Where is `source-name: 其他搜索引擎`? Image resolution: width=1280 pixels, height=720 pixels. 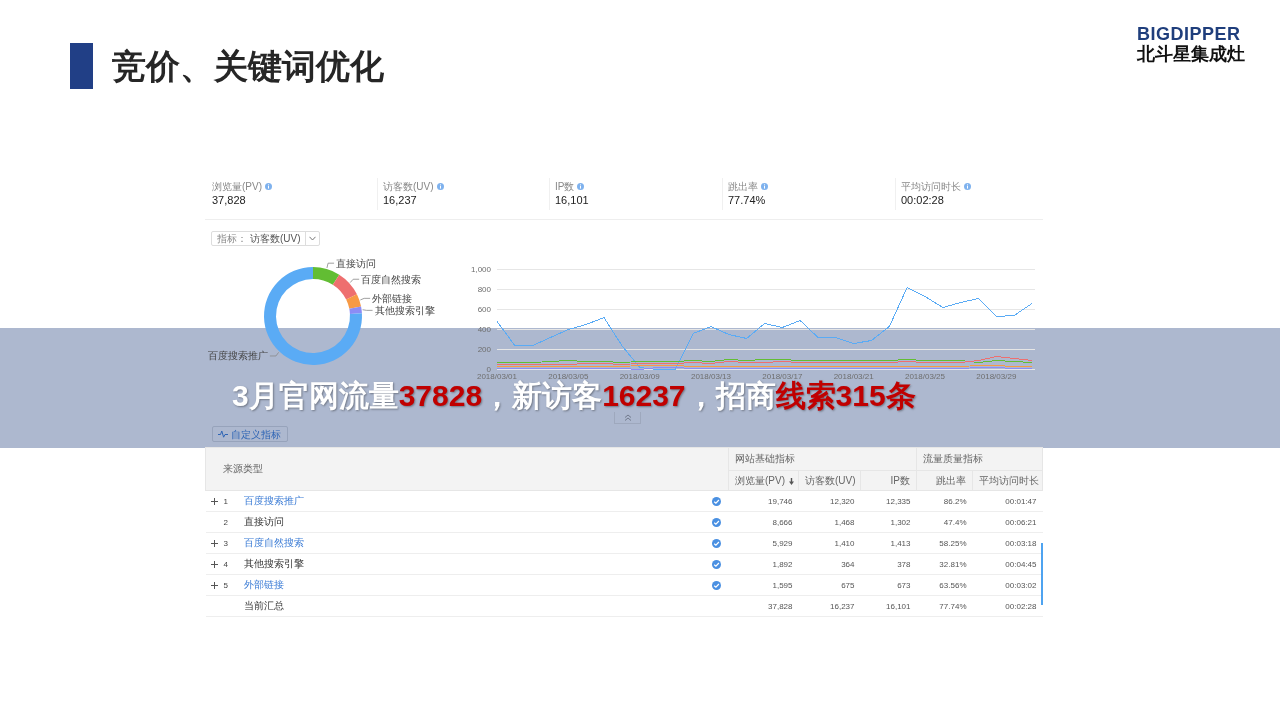
source-name: 其他搜索引擎 is located at coordinates (273, 563).